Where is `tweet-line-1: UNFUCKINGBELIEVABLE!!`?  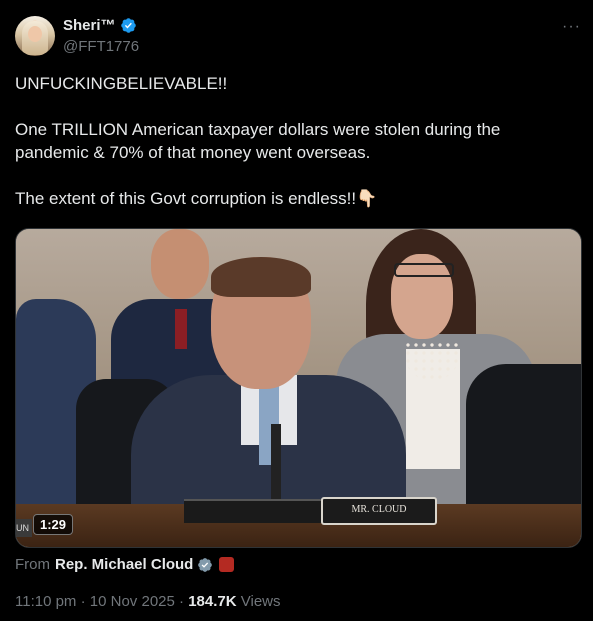 tweet-line-1: UNFUCKINGBELIEVABLE!! is located at coordinates (121, 83).